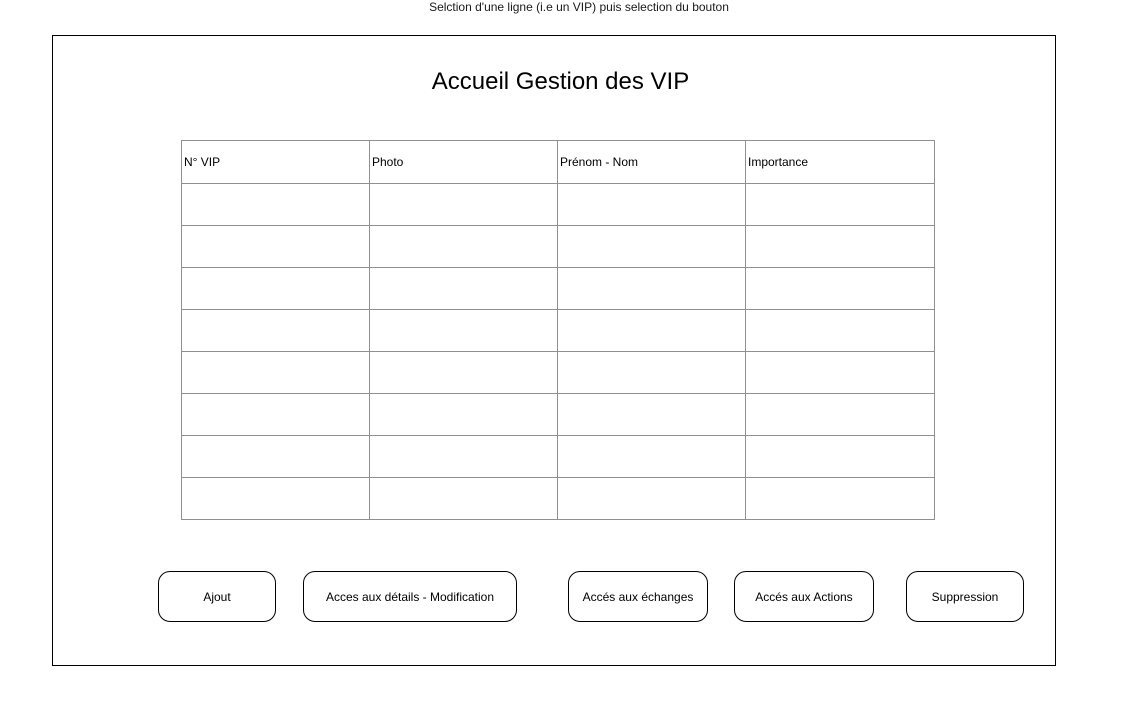 Image resolution: width=1129 pixels, height=715 pixels. I want to click on page-title: Accueil Gestion des VIP, so click(560, 81).